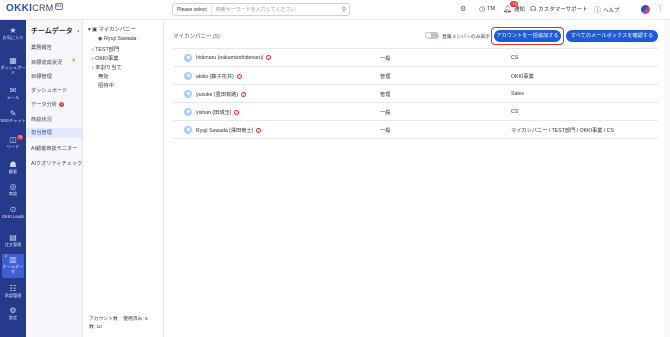  What do you see at coordinates (49, 90) in the screenshot?
I see `sidebar-item-dashboard: ダッシュボード` at bounding box center [49, 90].